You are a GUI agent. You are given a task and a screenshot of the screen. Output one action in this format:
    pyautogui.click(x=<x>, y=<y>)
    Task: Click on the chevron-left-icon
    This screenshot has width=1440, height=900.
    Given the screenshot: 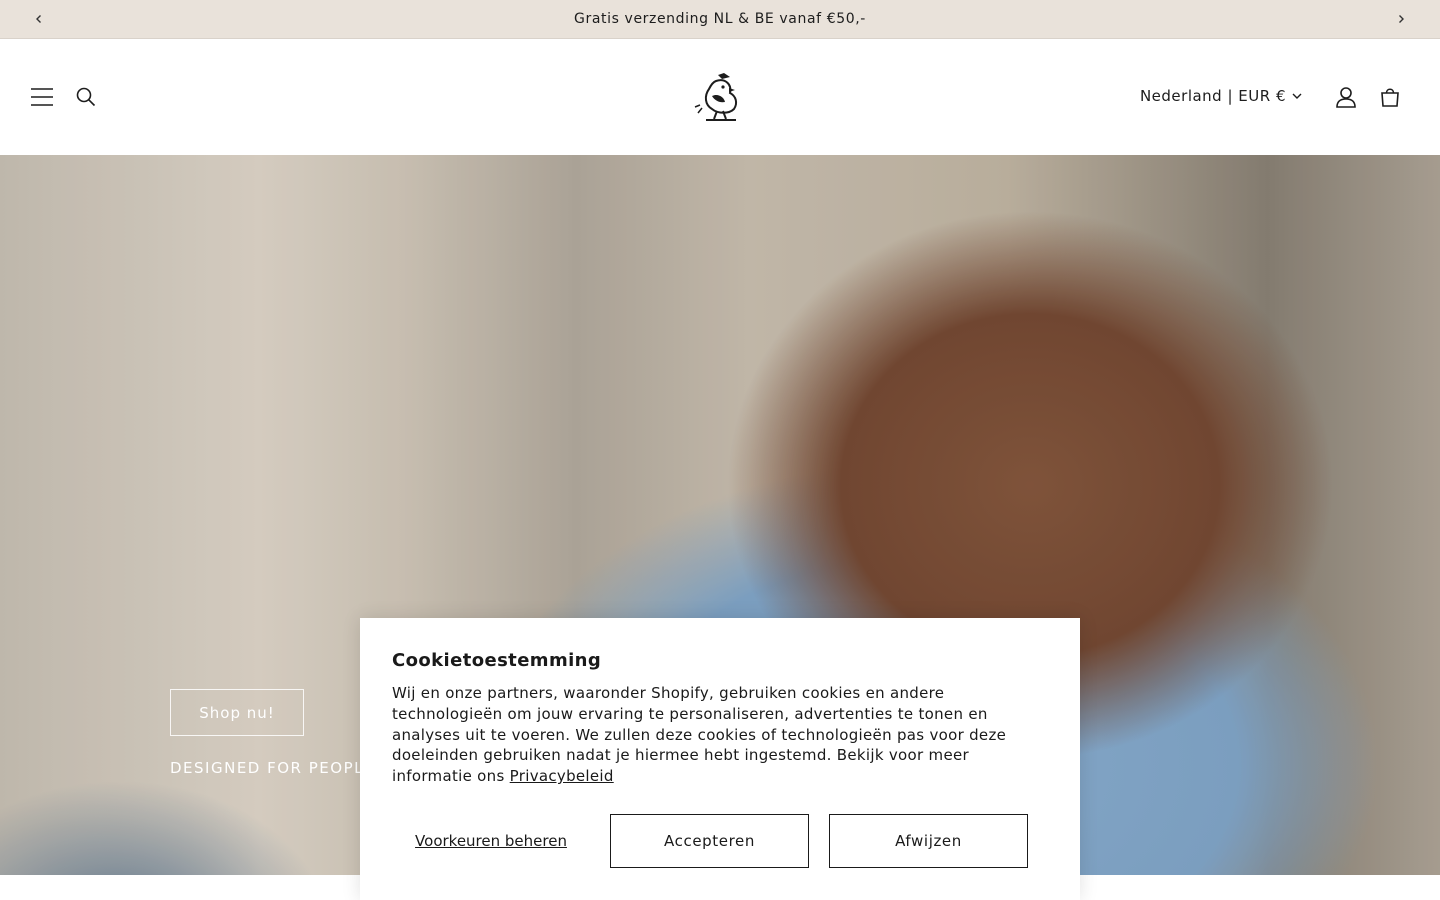 What is the action you would take?
    pyautogui.click(x=38, y=19)
    